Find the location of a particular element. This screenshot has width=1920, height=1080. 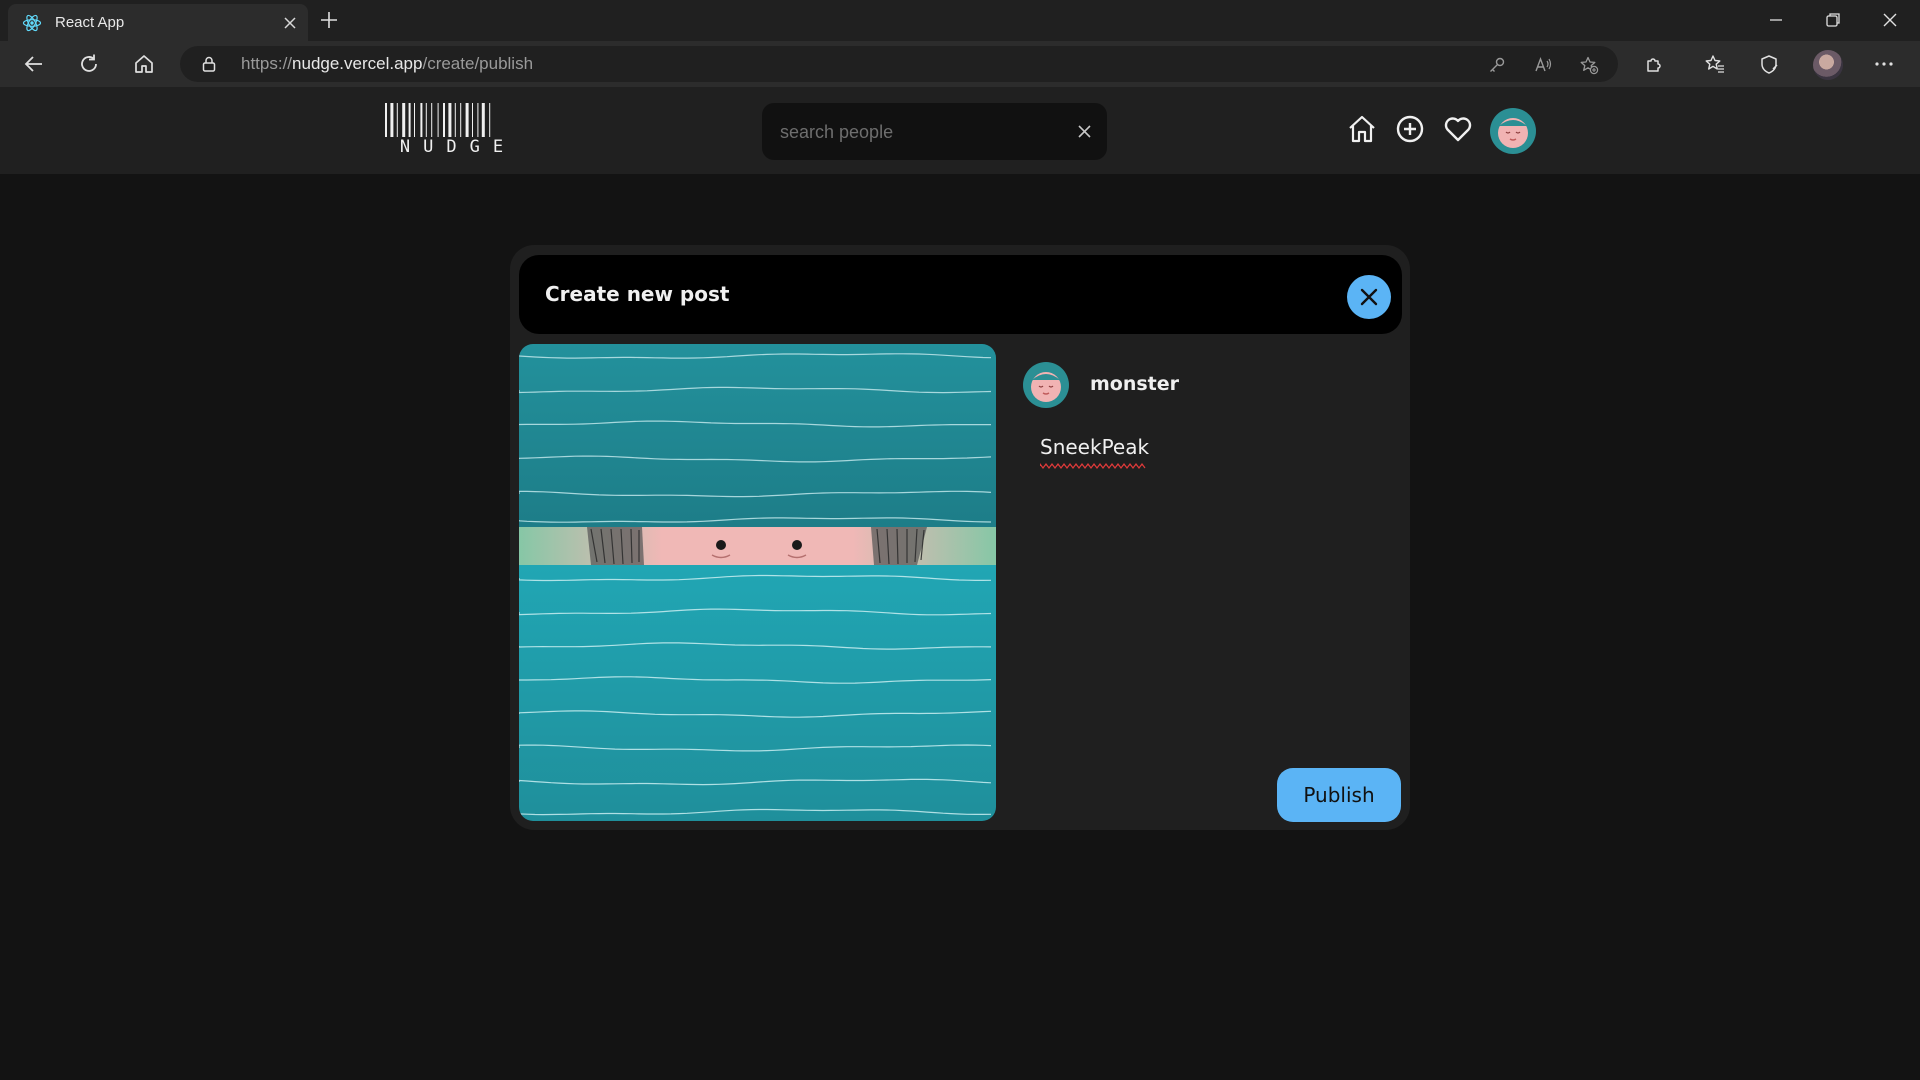

window-close-icon is located at coordinates (1890, 20).